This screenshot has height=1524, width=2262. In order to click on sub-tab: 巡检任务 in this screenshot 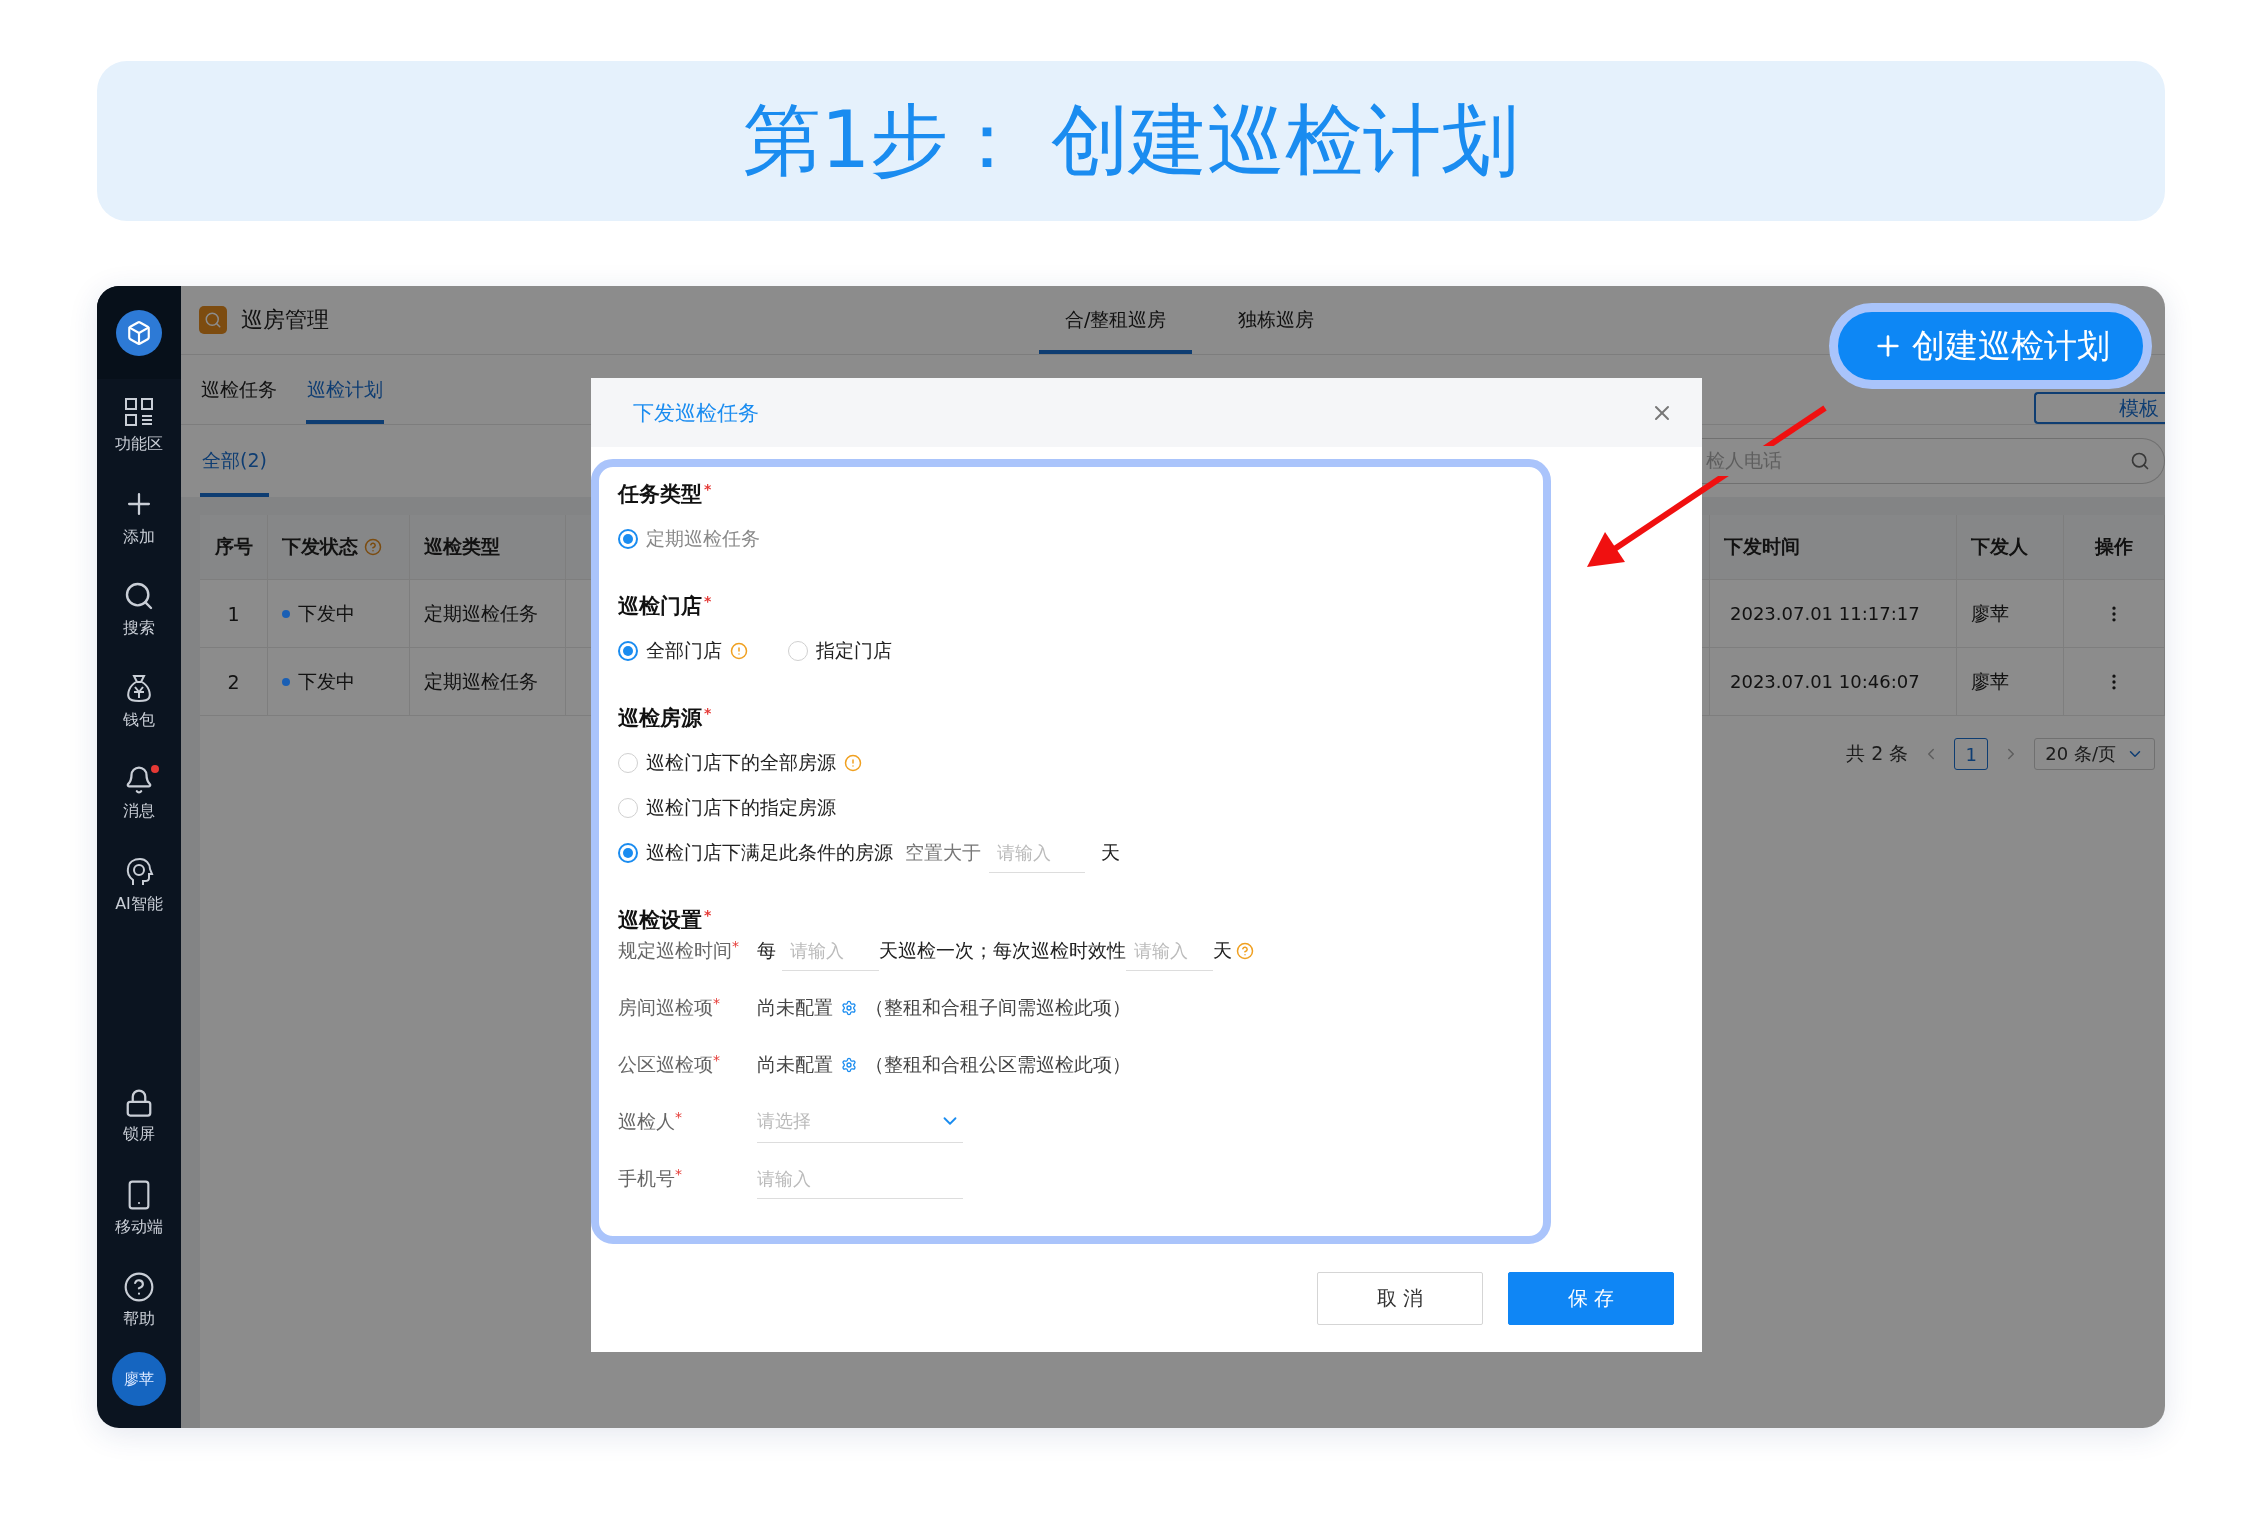, I will do `click(239, 389)`.